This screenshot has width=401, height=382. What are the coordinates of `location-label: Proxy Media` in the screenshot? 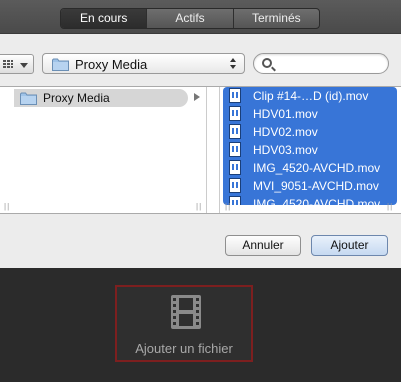 It's located at (111, 64).